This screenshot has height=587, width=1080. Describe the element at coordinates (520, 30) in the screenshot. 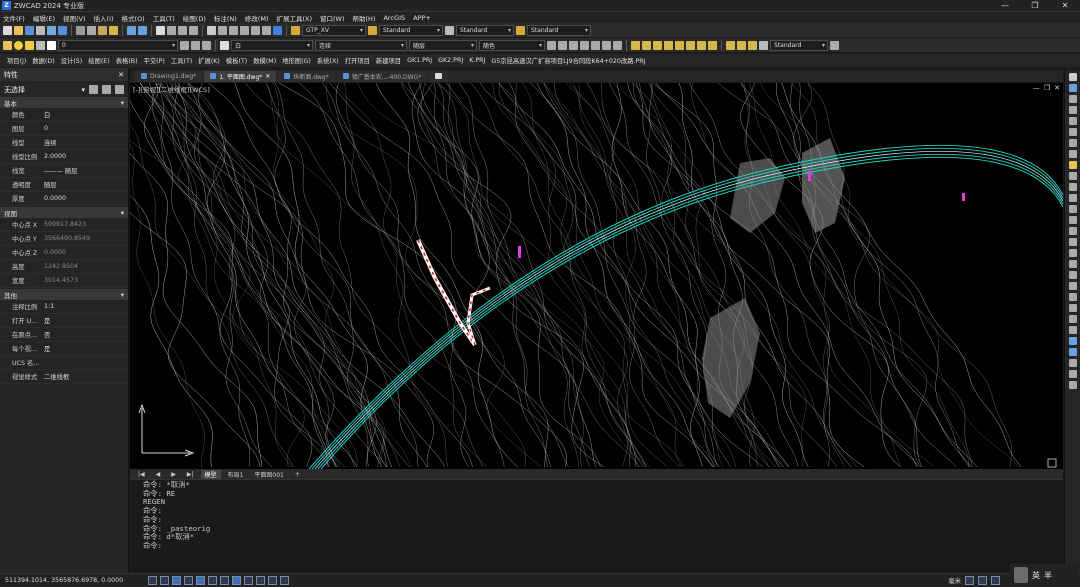

I see `multileader-style-icon` at that location.